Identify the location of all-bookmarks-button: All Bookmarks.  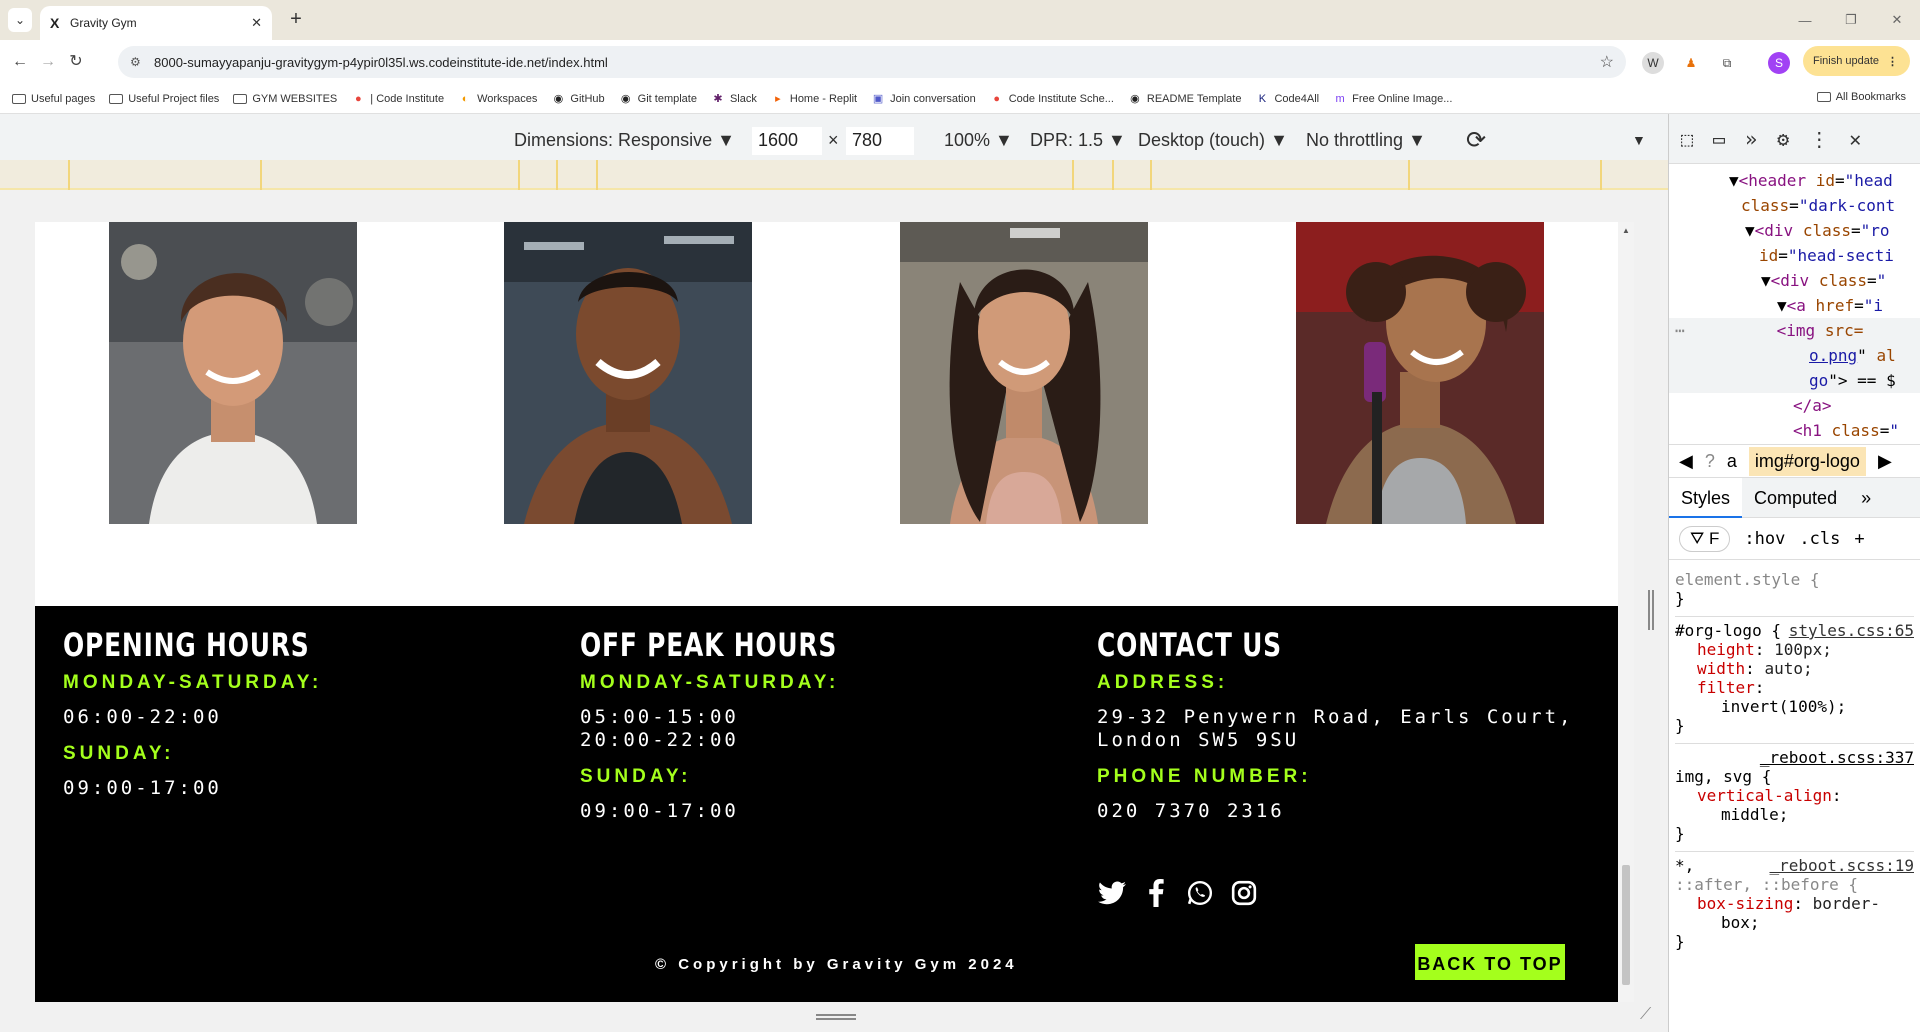
(1861, 97).